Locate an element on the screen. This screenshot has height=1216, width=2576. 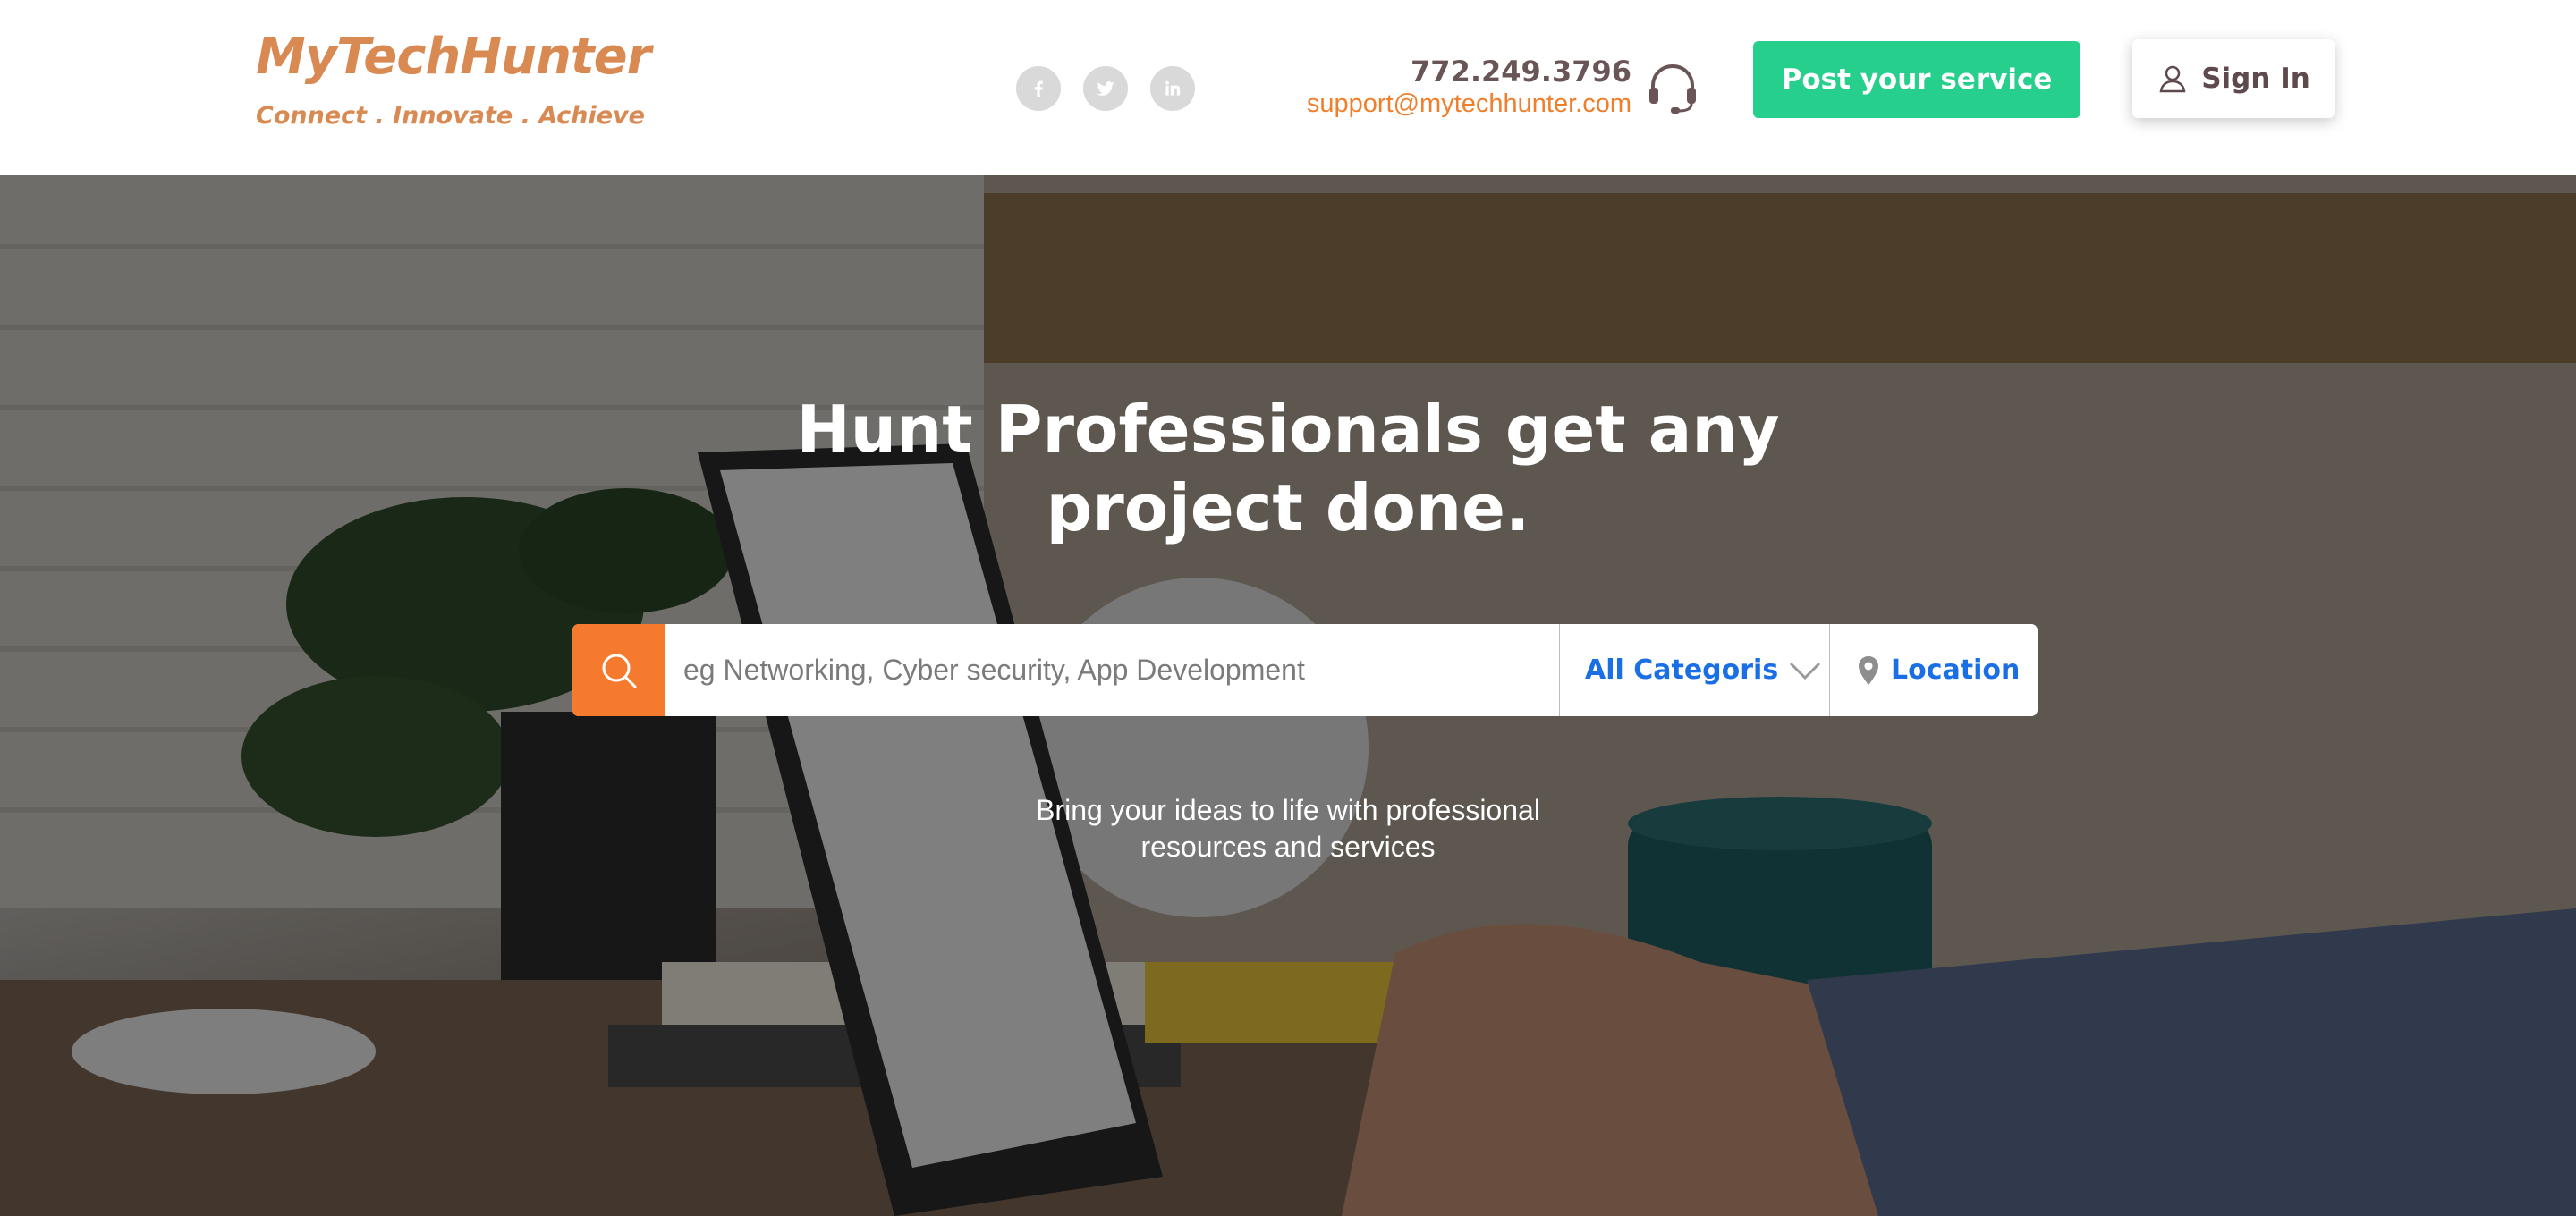
phone-number: 772.249.3796 is located at coordinates (1469, 72).